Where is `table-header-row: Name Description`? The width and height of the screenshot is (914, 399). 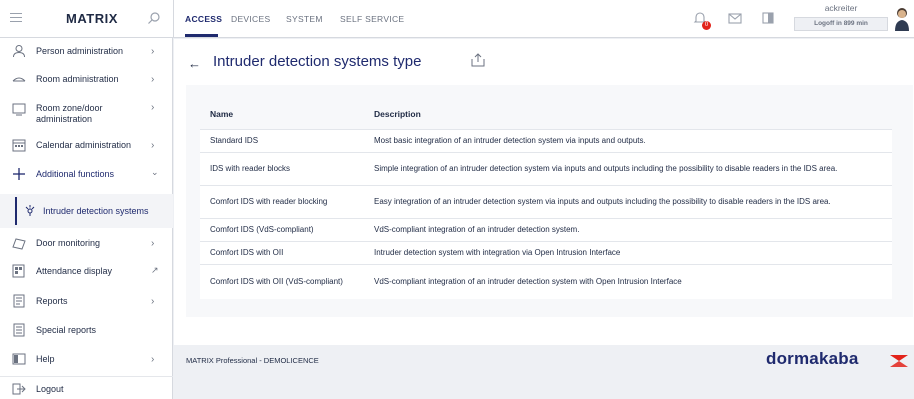
table-header-row: Name Description is located at coordinates (546, 114).